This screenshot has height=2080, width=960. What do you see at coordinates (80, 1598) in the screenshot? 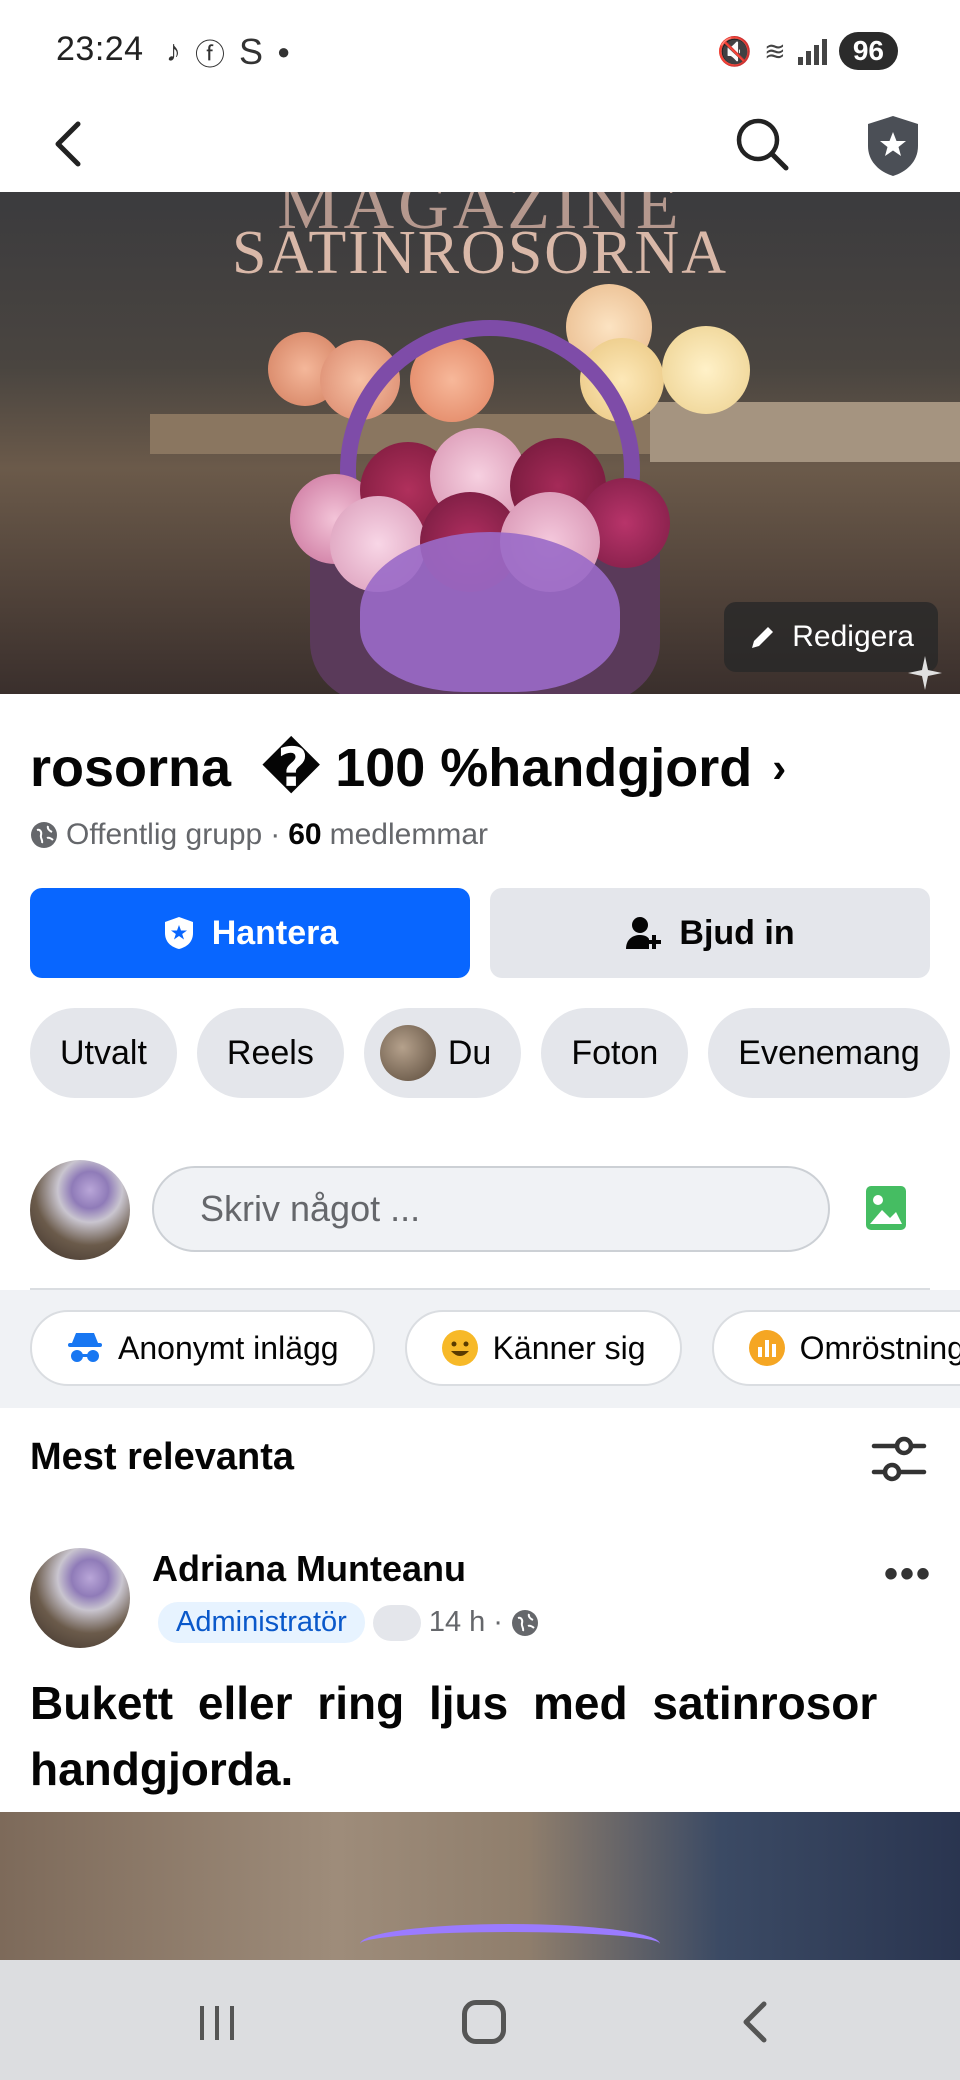
I see `post-author-avatar` at bounding box center [80, 1598].